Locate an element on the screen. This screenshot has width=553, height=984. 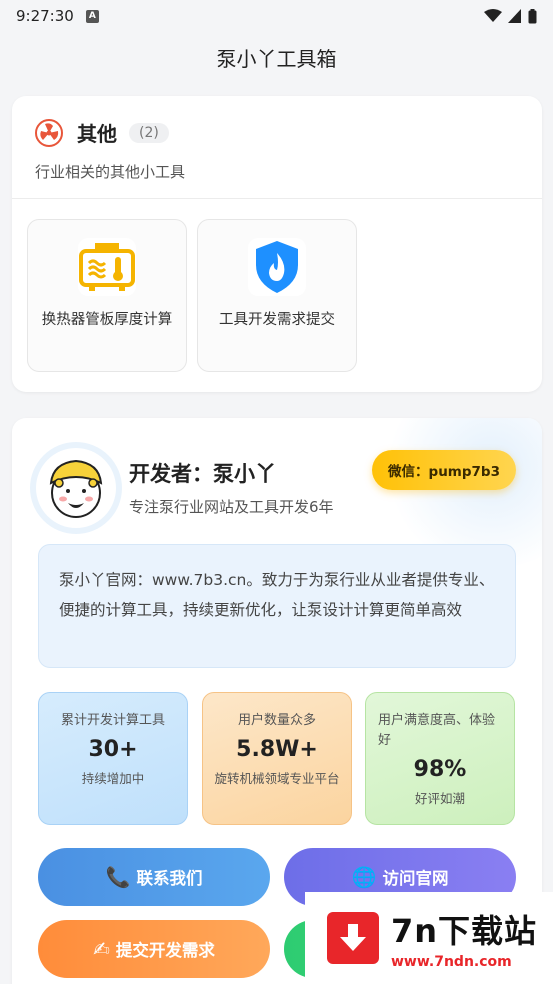
divider is located at coordinates (277, 198).